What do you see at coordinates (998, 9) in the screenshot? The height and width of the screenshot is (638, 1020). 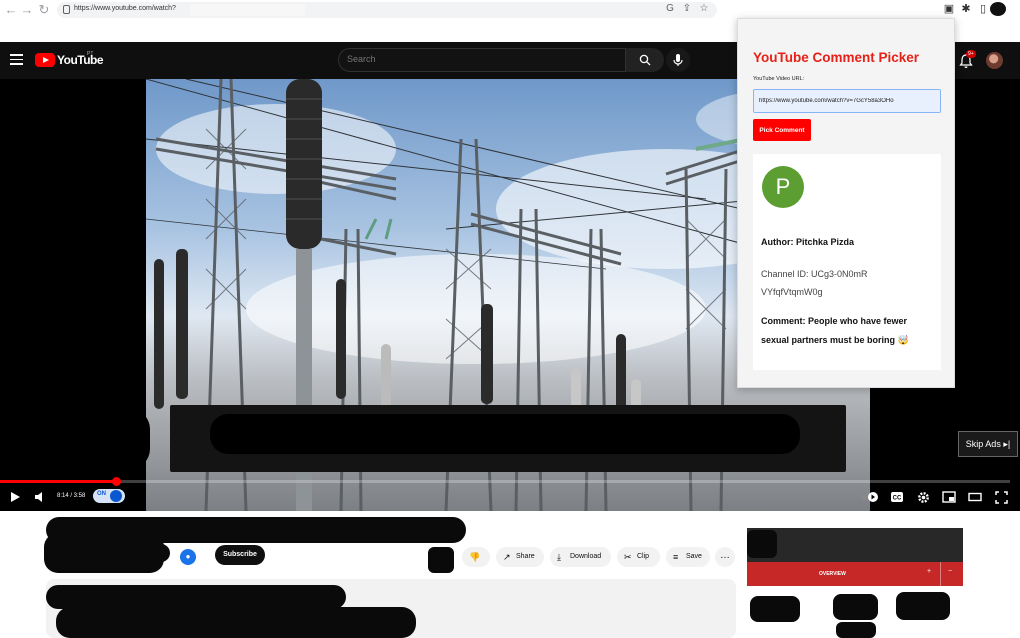 I see `profile-icon` at bounding box center [998, 9].